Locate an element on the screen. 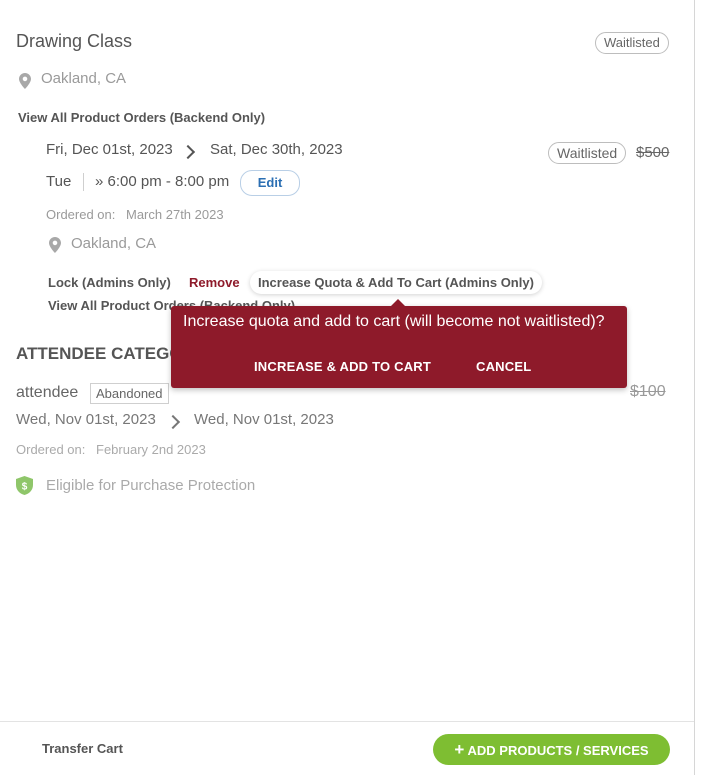  order-price: $500 is located at coordinates (653, 152).